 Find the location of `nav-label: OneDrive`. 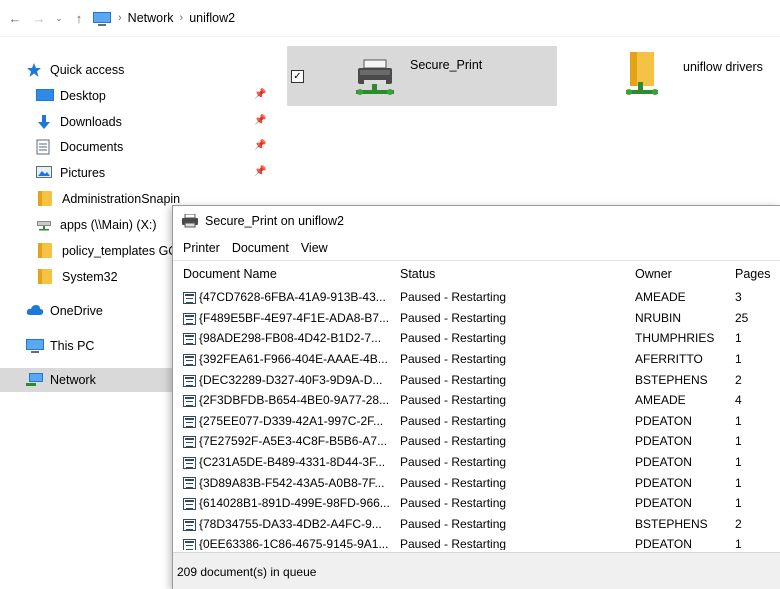

nav-label: OneDrive is located at coordinates (76, 311).